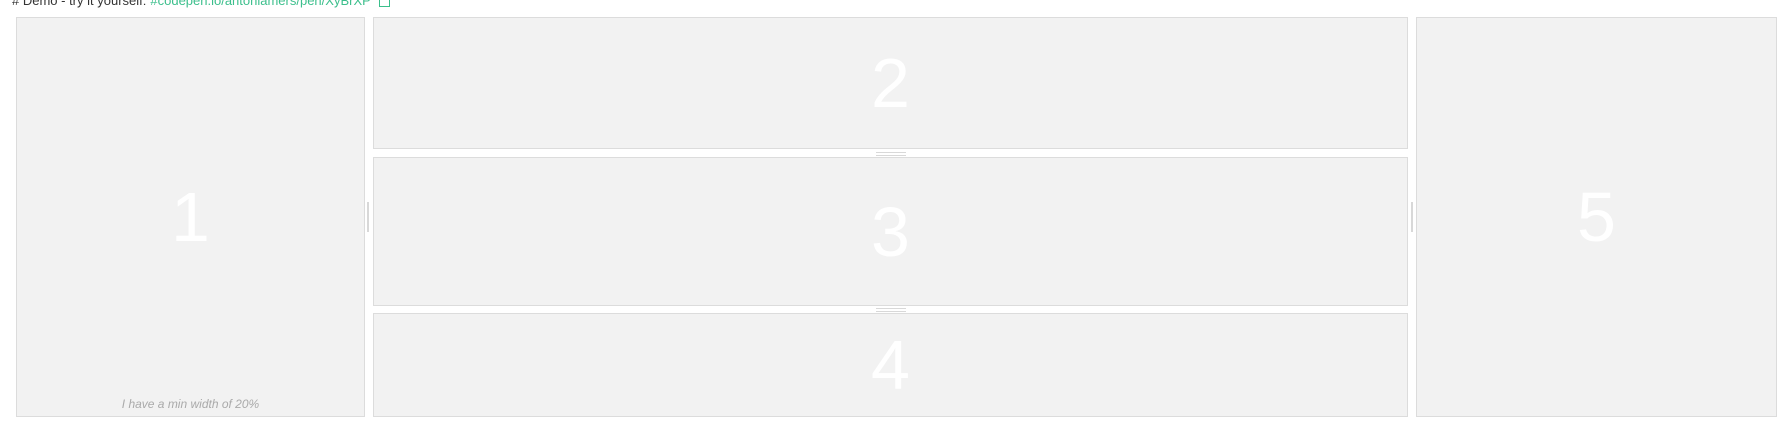 The image size is (1792, 424). Describe the element at coordinates (891, 154) in the screenshot. I see `horizontal-gutter-top` at that location.